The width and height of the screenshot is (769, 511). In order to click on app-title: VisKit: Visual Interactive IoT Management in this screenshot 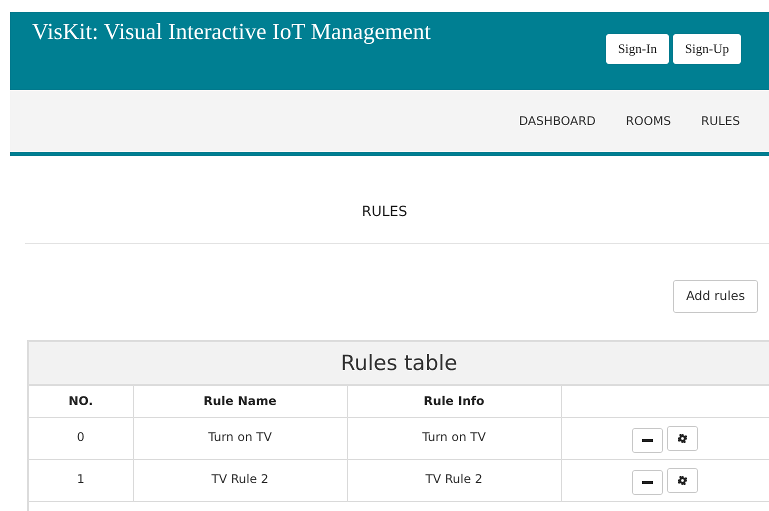, I will do `click(231, 32)`.